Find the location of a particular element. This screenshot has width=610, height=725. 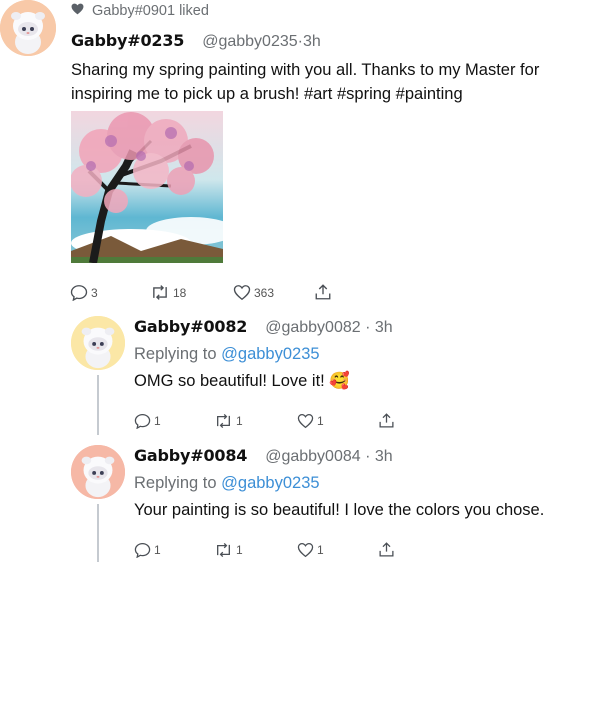

display-name: Gabby#0235 is located at coordinates (127, 40).